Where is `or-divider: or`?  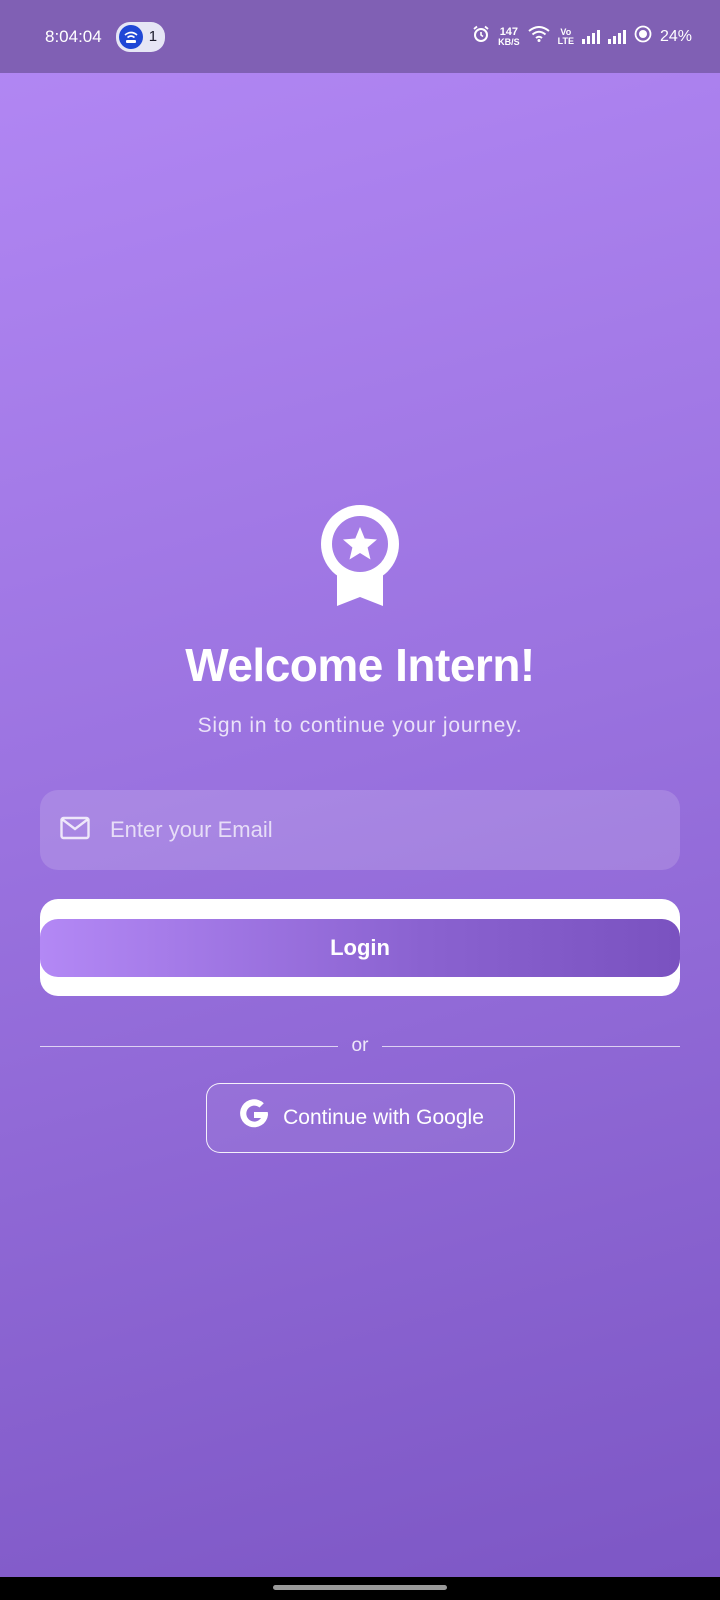 or-divider: or is located at coordinates (360, 1046).